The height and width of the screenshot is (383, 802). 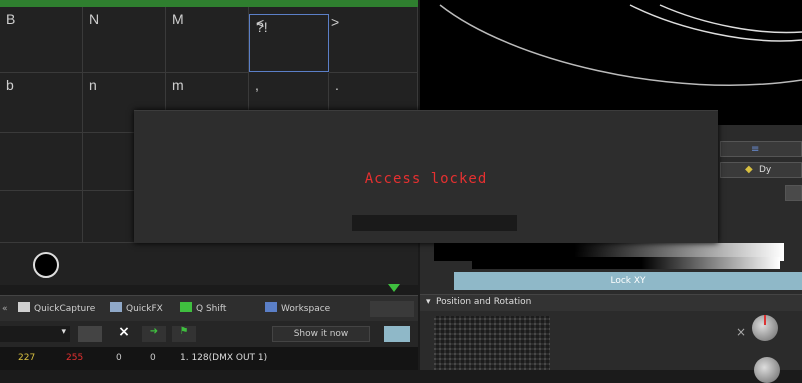 What do you see at coordinates (611, 302) in the screenshot?
I see `position-rotation-header: ▾ Position and Rotation` at bounding box center [611, 302].